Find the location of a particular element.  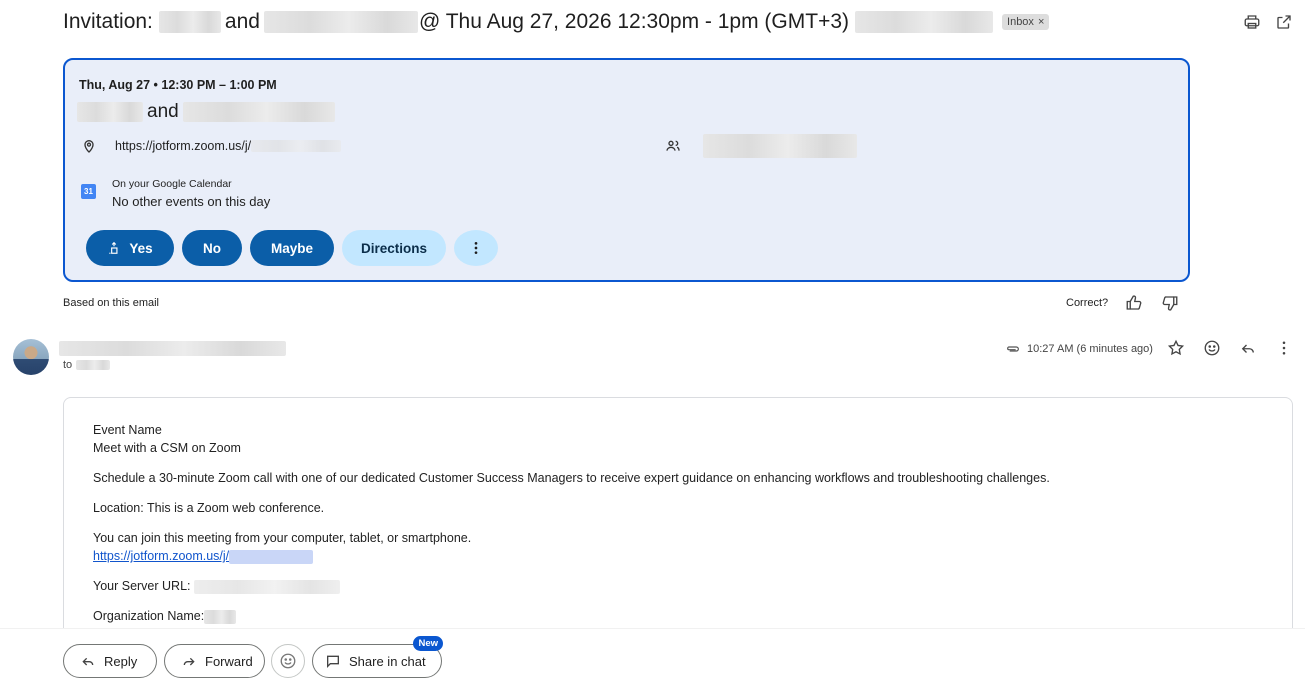

inbox-label-text: Inbox is located at coordinates (1020, 22).